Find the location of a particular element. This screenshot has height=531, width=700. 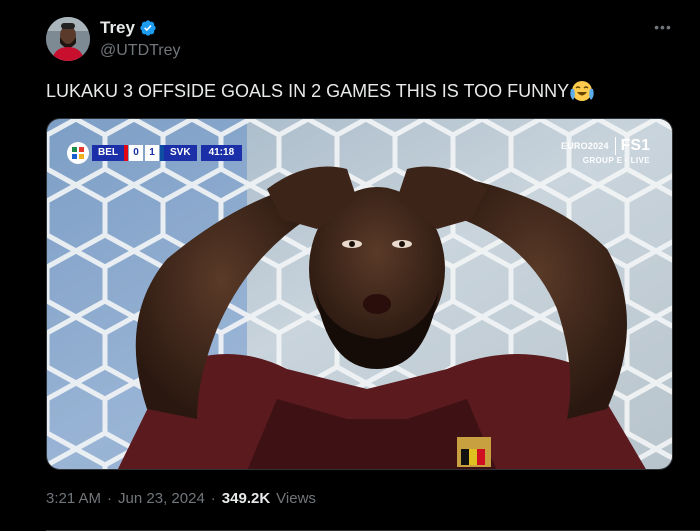

away-score: 1 is located at coordinates (152, 153).